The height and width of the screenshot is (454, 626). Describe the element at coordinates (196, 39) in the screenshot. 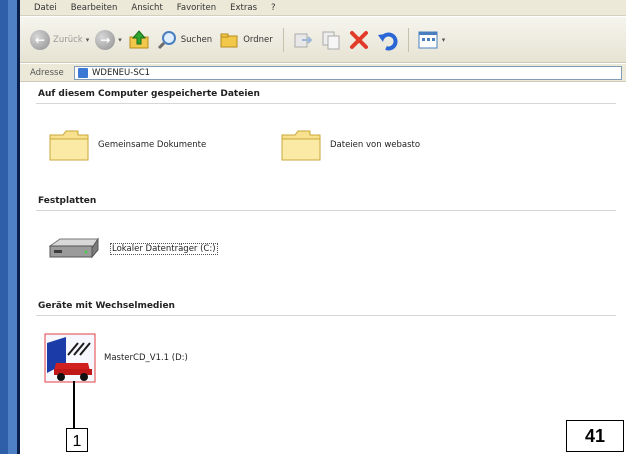

I see `search-label: Suchen` at that location.